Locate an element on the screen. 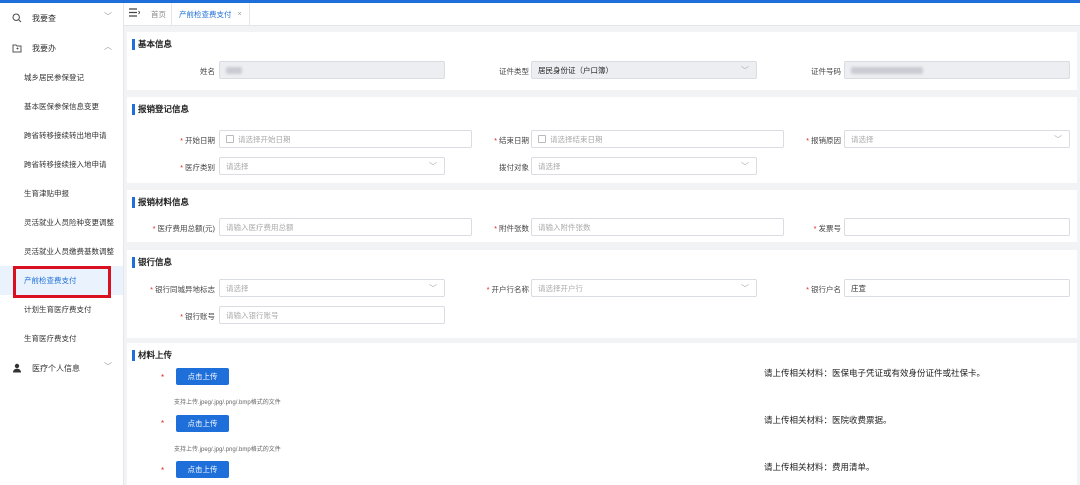 The image size is (1080, 485). sidebar-group-personal: 医疗个人信息 ﹀ is located at coordinates (61, 368).